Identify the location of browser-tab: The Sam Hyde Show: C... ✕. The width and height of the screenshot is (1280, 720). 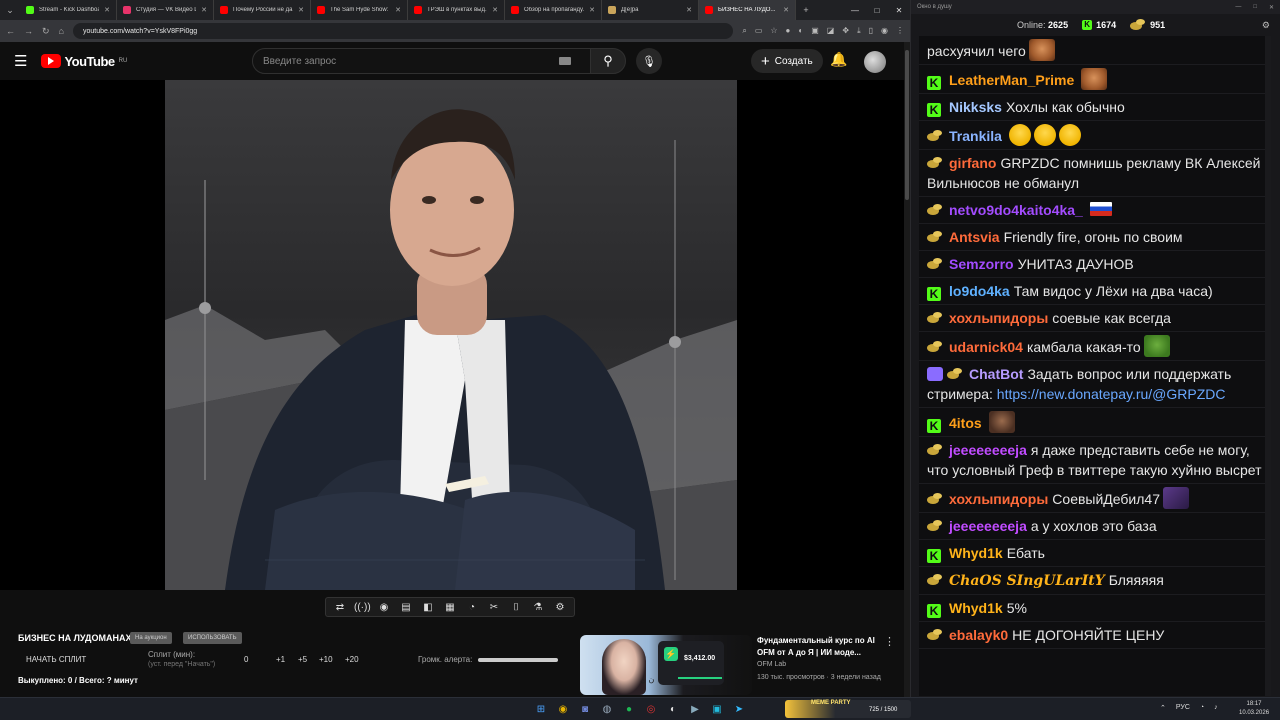
(359, 10).